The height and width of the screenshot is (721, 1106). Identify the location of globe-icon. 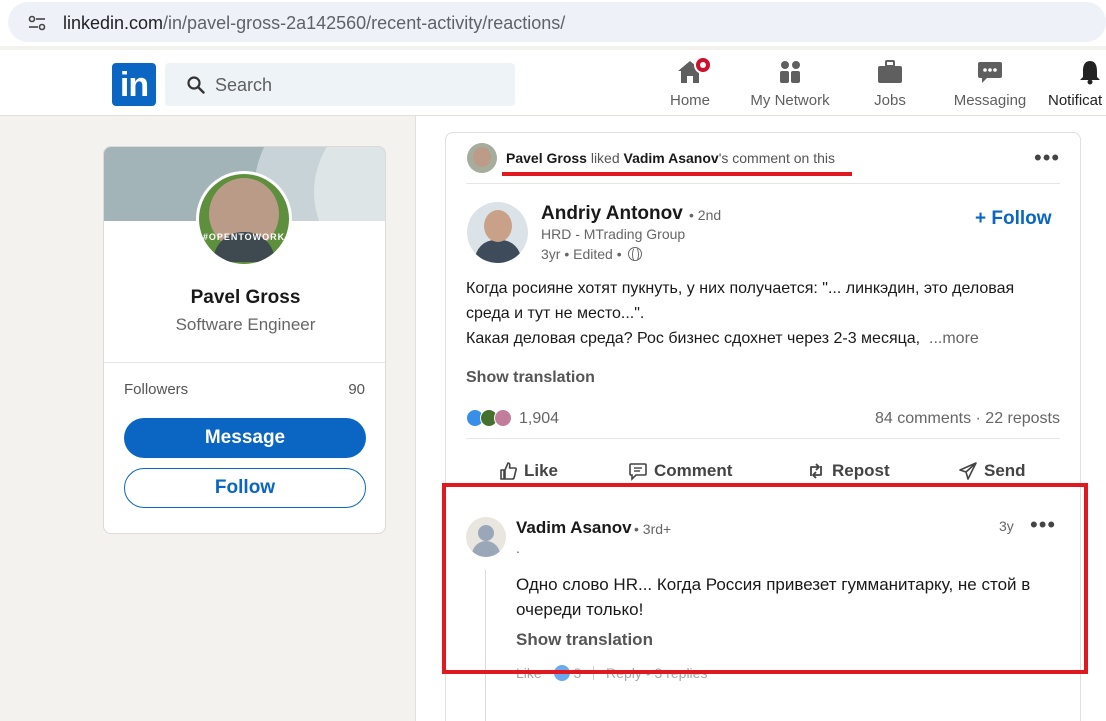
(634, 254).